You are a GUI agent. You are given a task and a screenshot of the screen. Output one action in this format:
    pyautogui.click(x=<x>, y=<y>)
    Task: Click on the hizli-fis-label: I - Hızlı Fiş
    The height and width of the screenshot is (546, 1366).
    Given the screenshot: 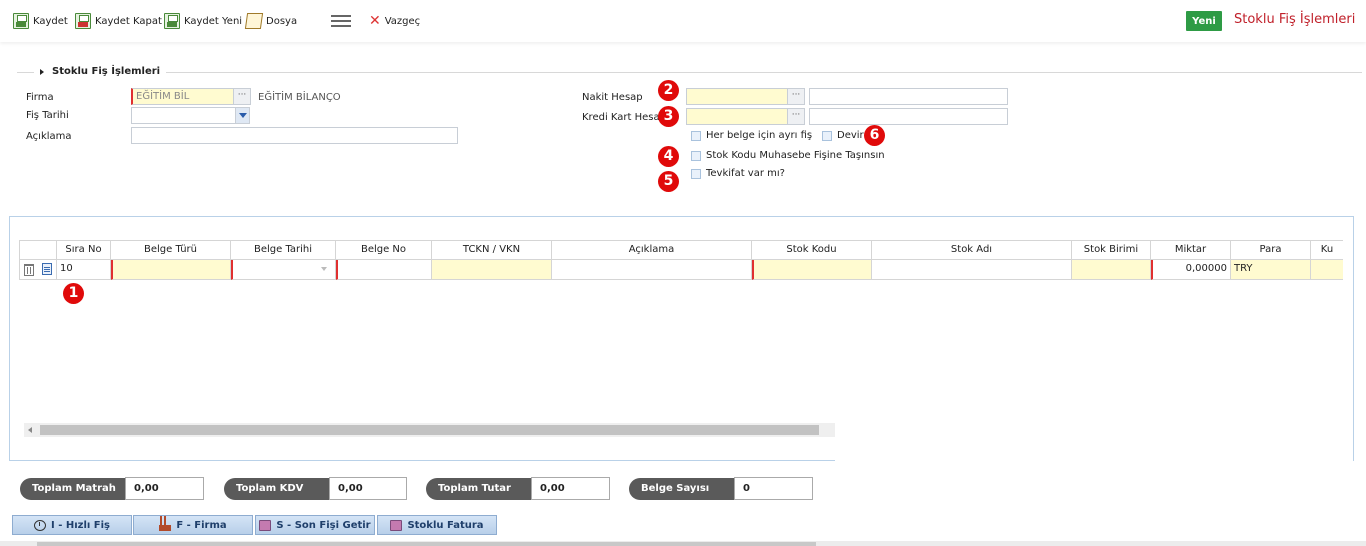 What is the action you would take?
    pyautogui.click(x=80, y=525)
    